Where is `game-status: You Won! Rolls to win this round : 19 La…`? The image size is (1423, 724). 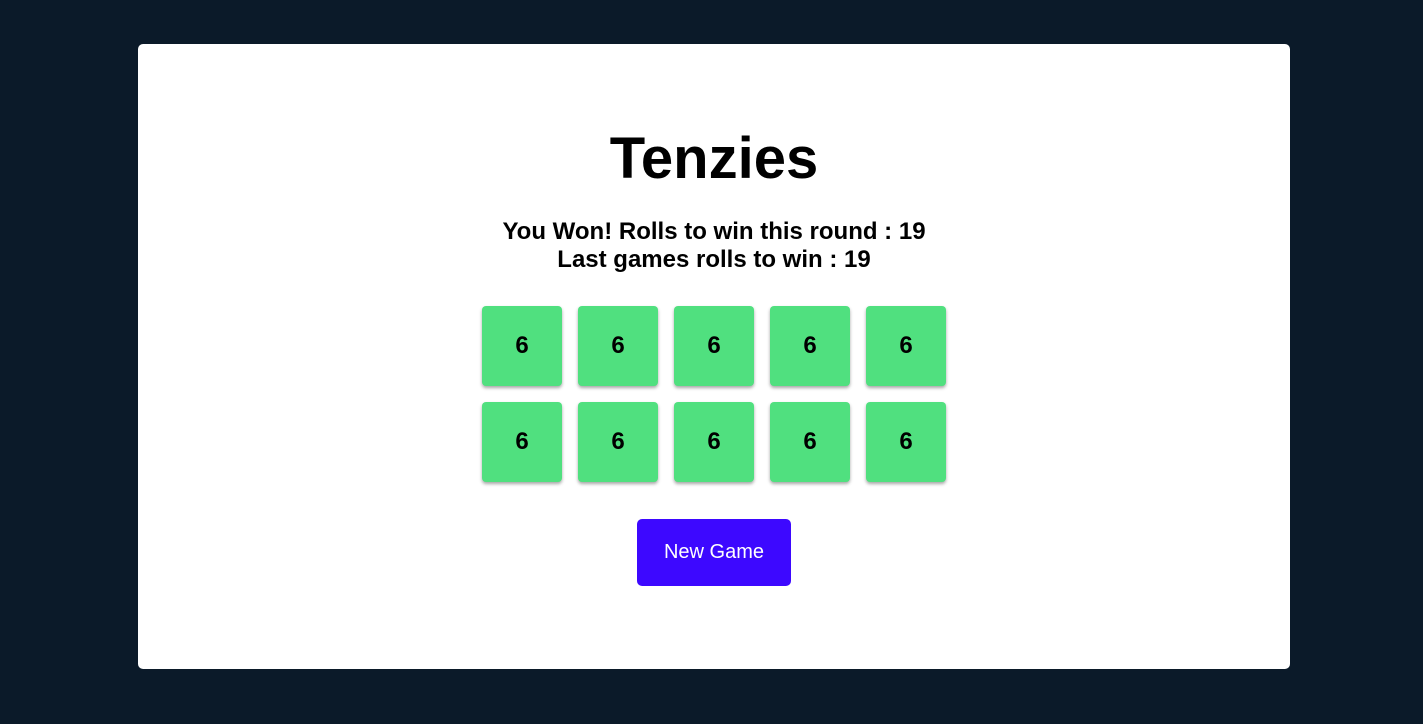 game-status: You Won! Rolls to win this round : 19 La… is located at coordinates (714, 246).